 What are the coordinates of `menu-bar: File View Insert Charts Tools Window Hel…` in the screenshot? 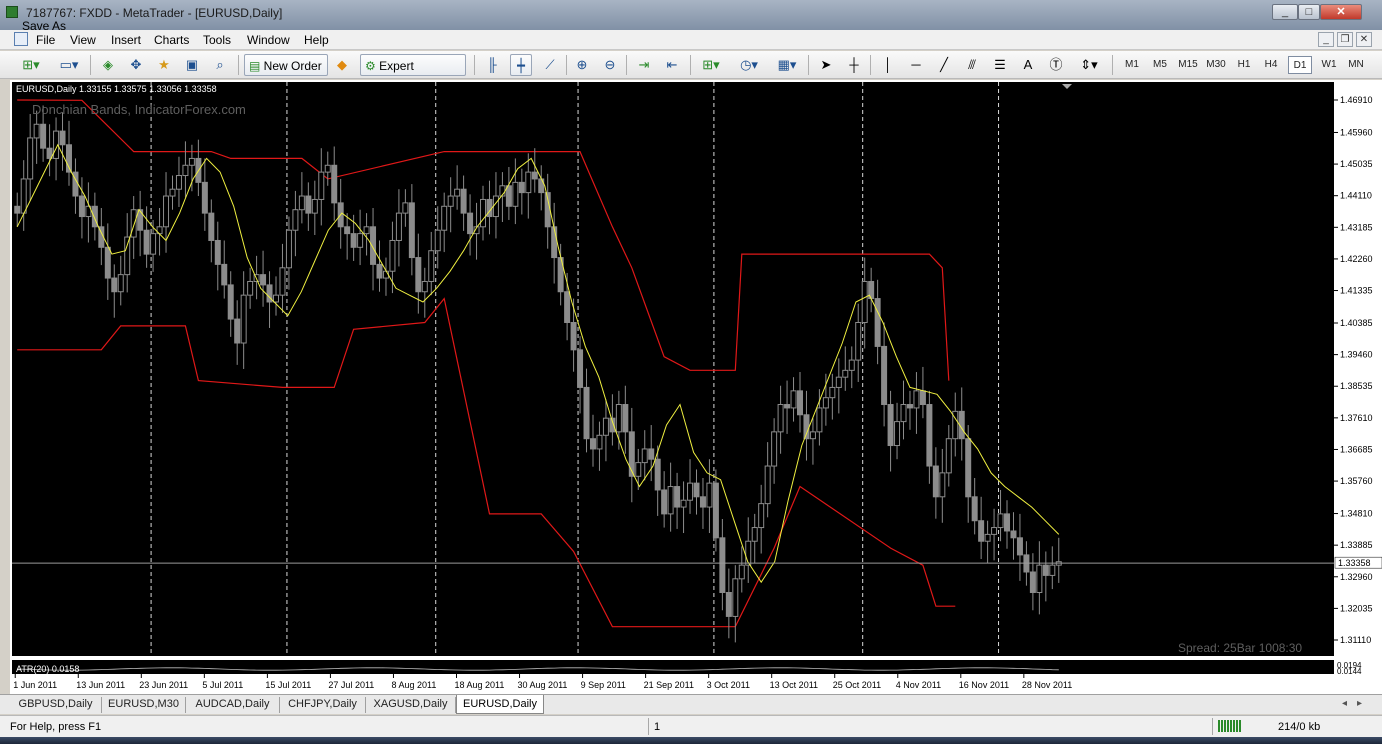 It's located at (691, 40).